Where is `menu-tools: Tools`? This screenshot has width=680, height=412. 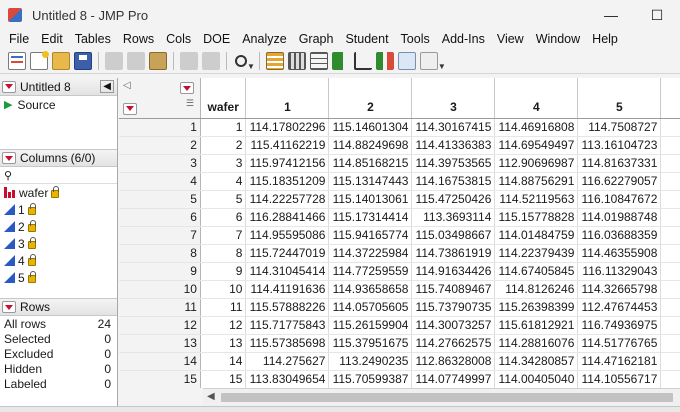 menu-tools: Tools is located at coordinates (415, 39).